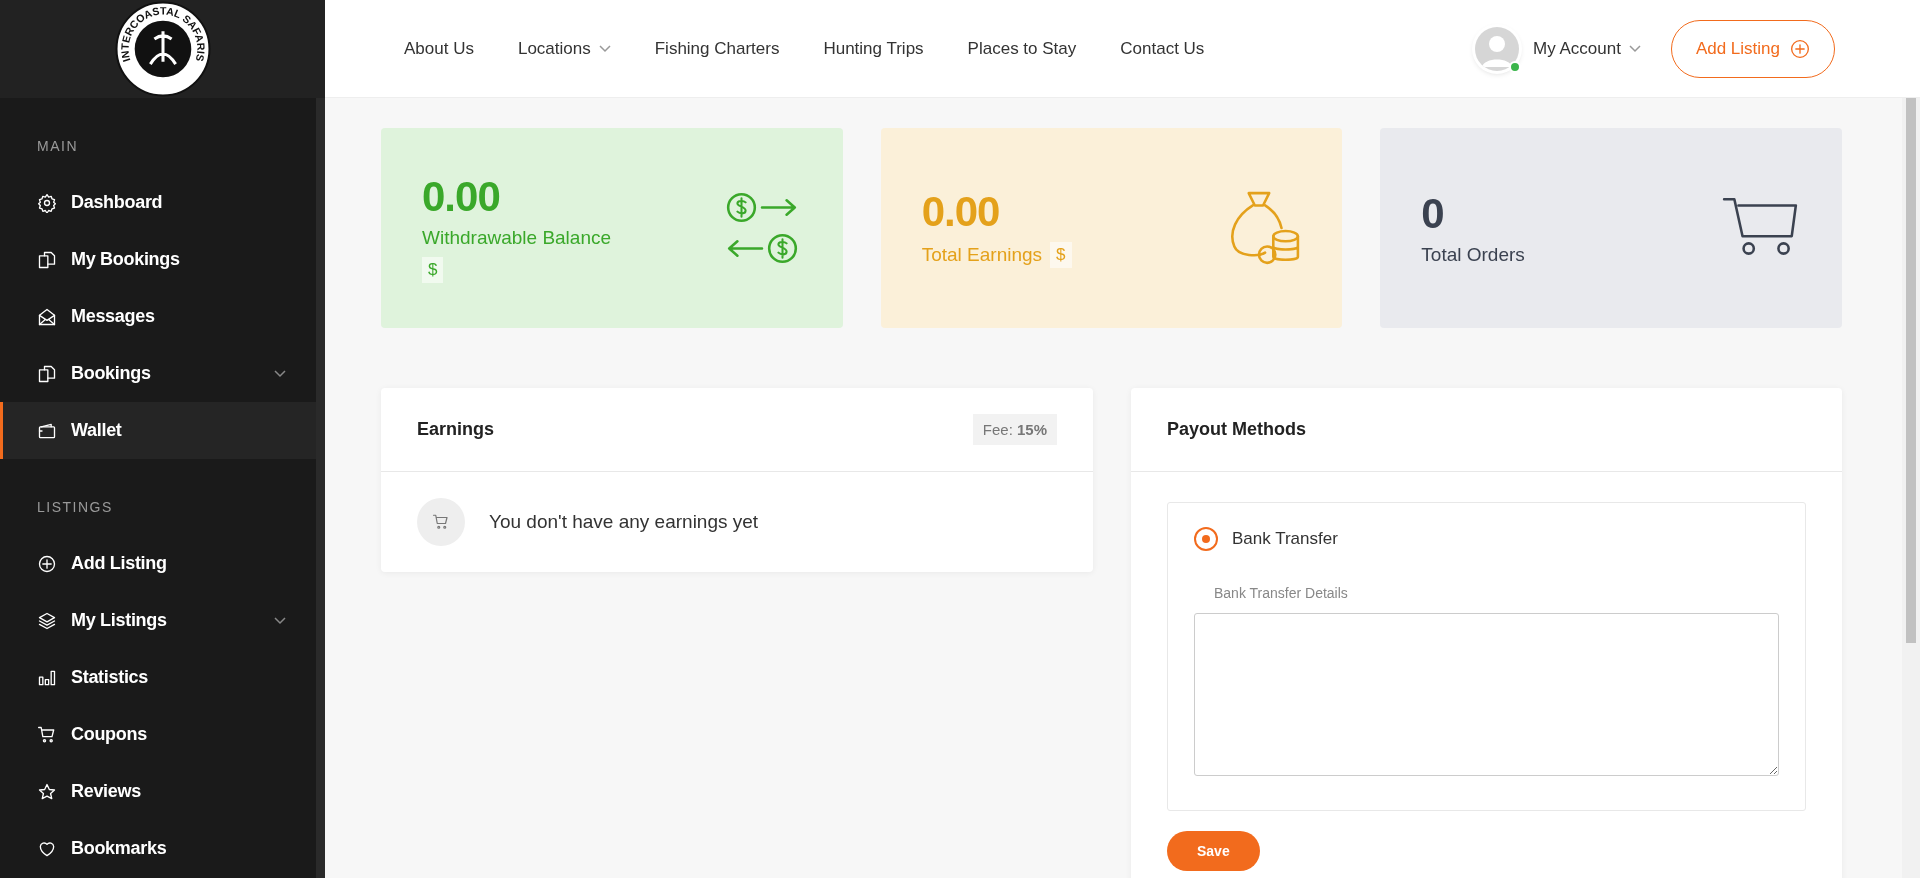 This screenshot has height=878, width=1920. Describe the element at coordinates (1014, 429) in the screenshot. I see `fee-label: Fee: 15%` at that location.